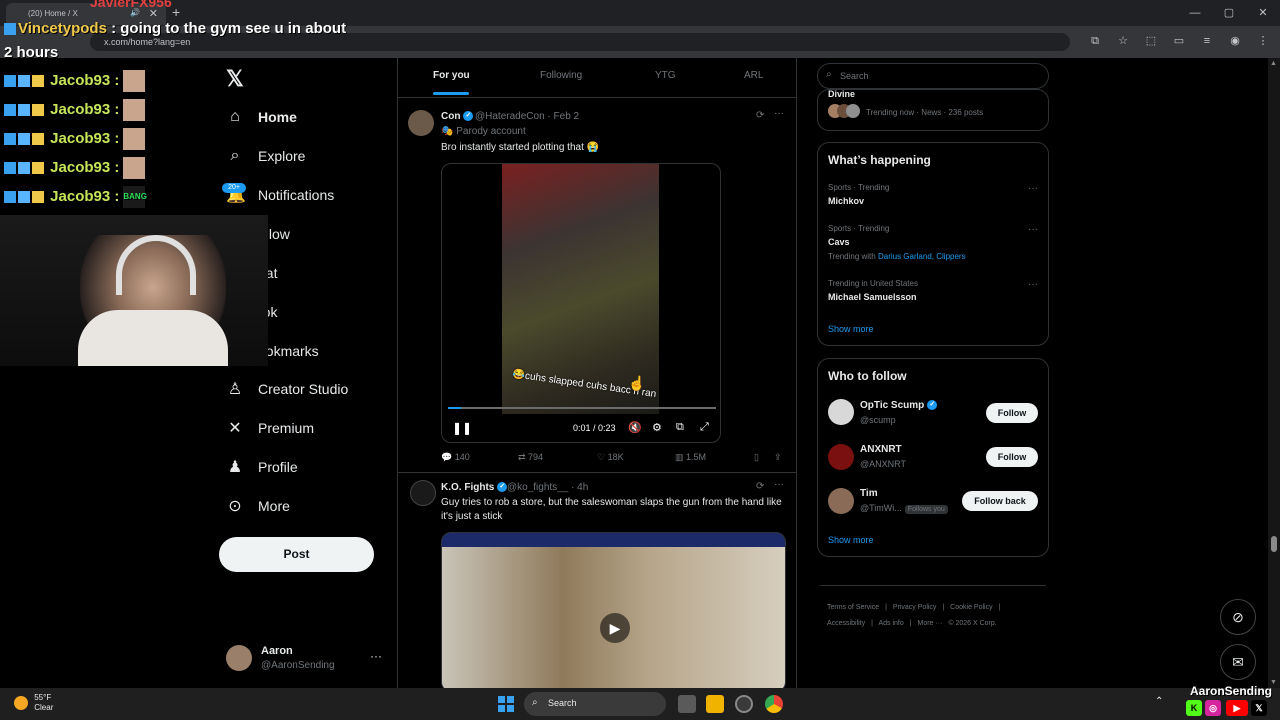 The image size is (1280, 720). What do you see at coordinates (235, 467) in the screenshot?
I see `profile-icon: ♟` at bounding box center [235, 467].